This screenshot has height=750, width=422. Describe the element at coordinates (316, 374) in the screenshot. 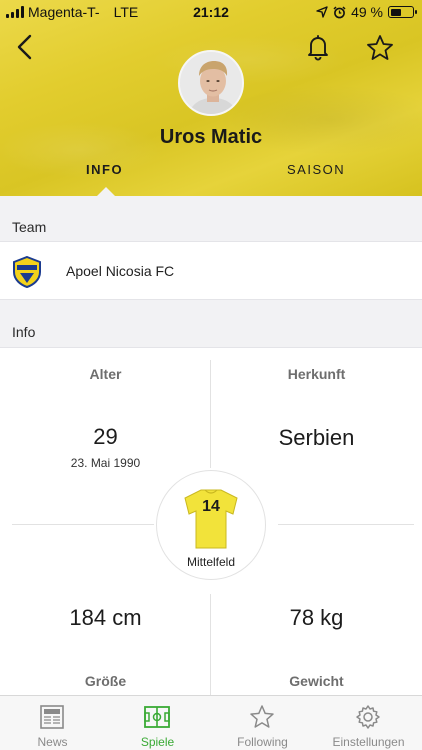

I see `origin-label: Herkunft` at that location.